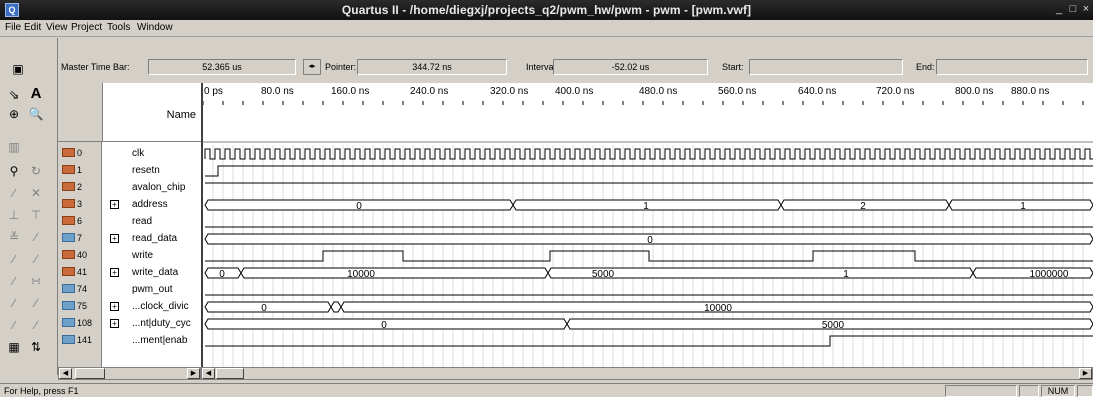  Describe the element at coordinates (118, 27) in the screenshot. I see `menu-tools: Tools` at that location.